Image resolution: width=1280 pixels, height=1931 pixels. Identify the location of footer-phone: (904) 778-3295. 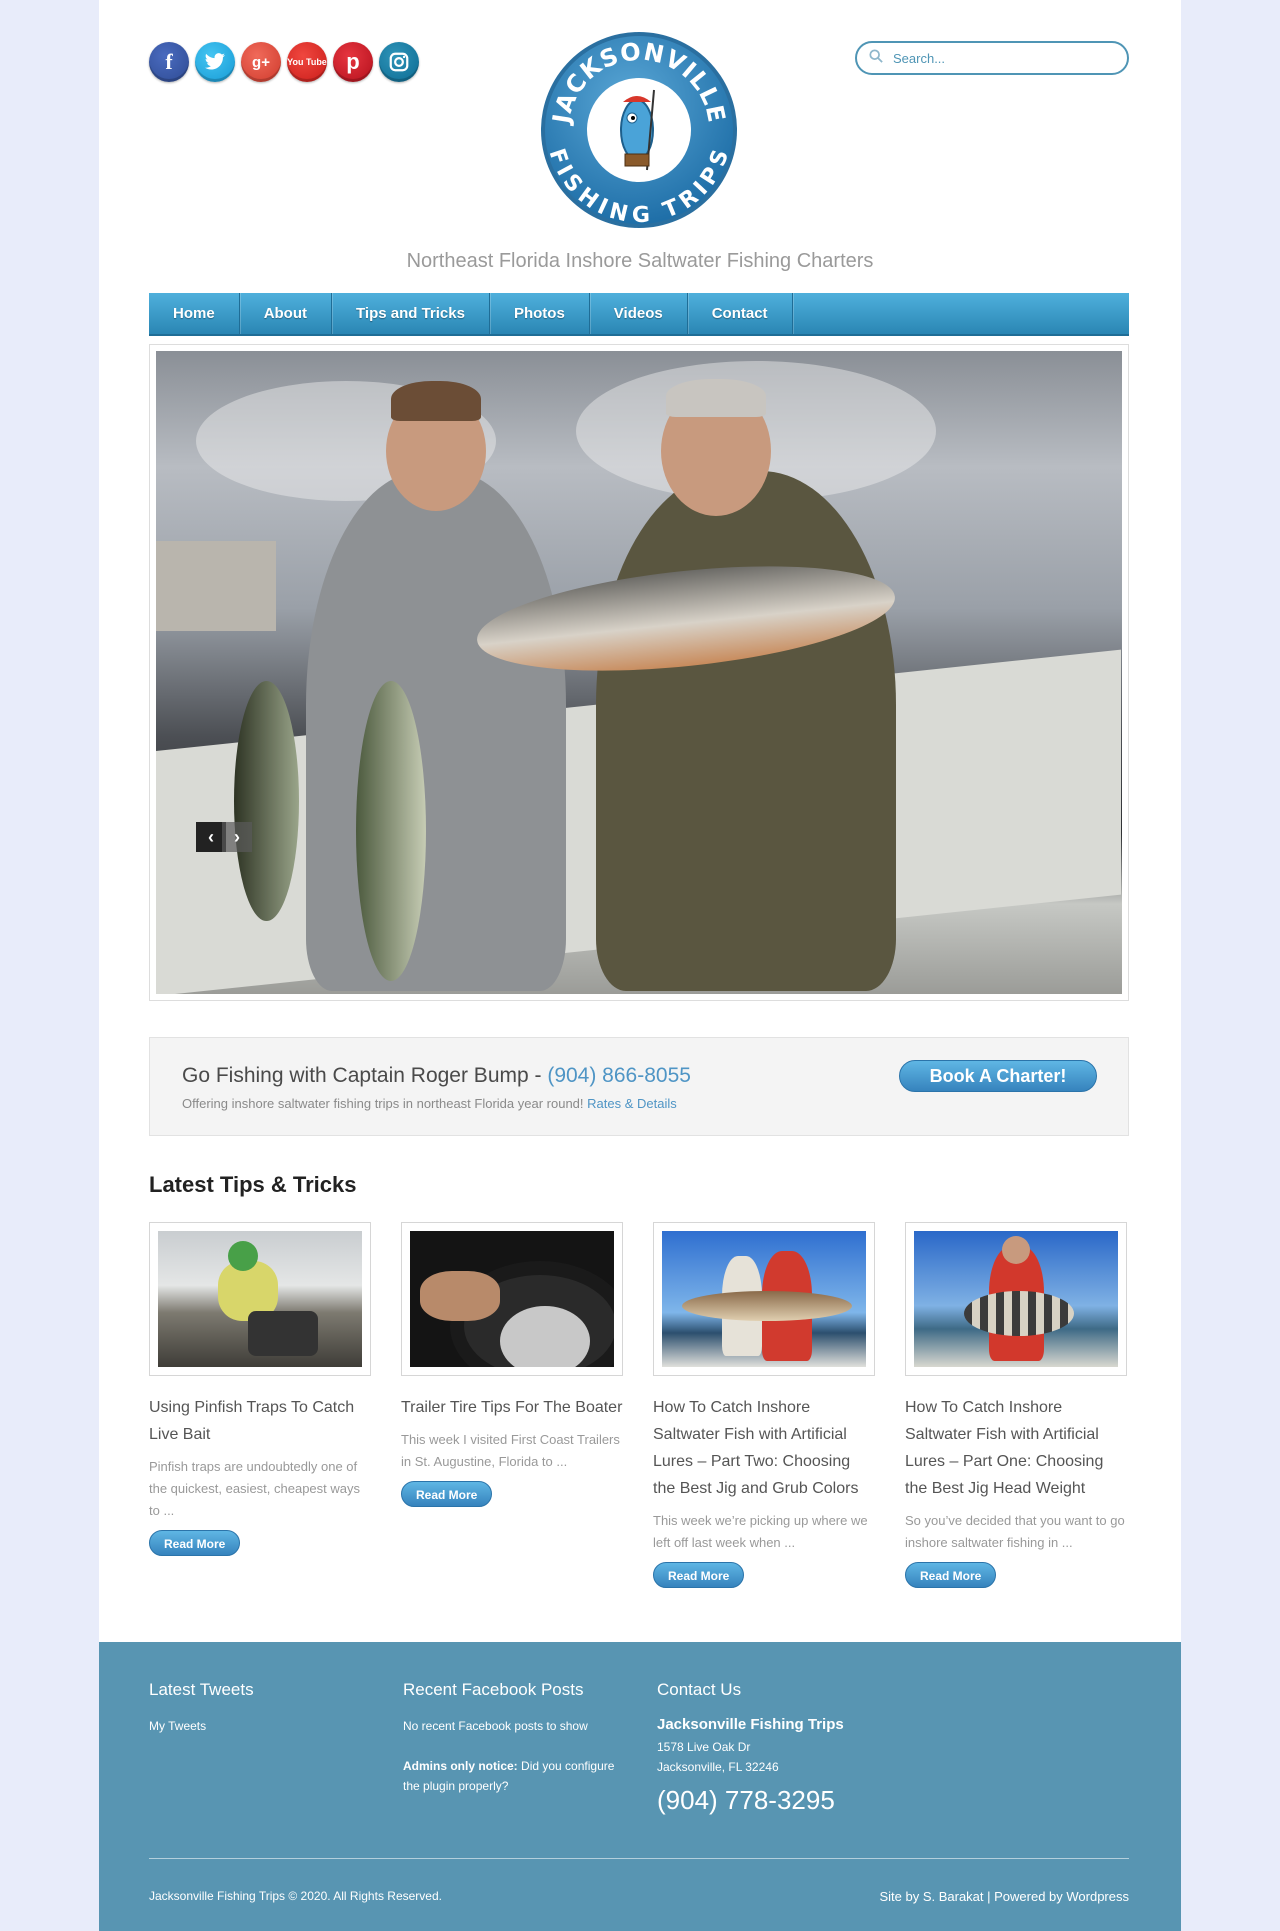
(772, 1800).